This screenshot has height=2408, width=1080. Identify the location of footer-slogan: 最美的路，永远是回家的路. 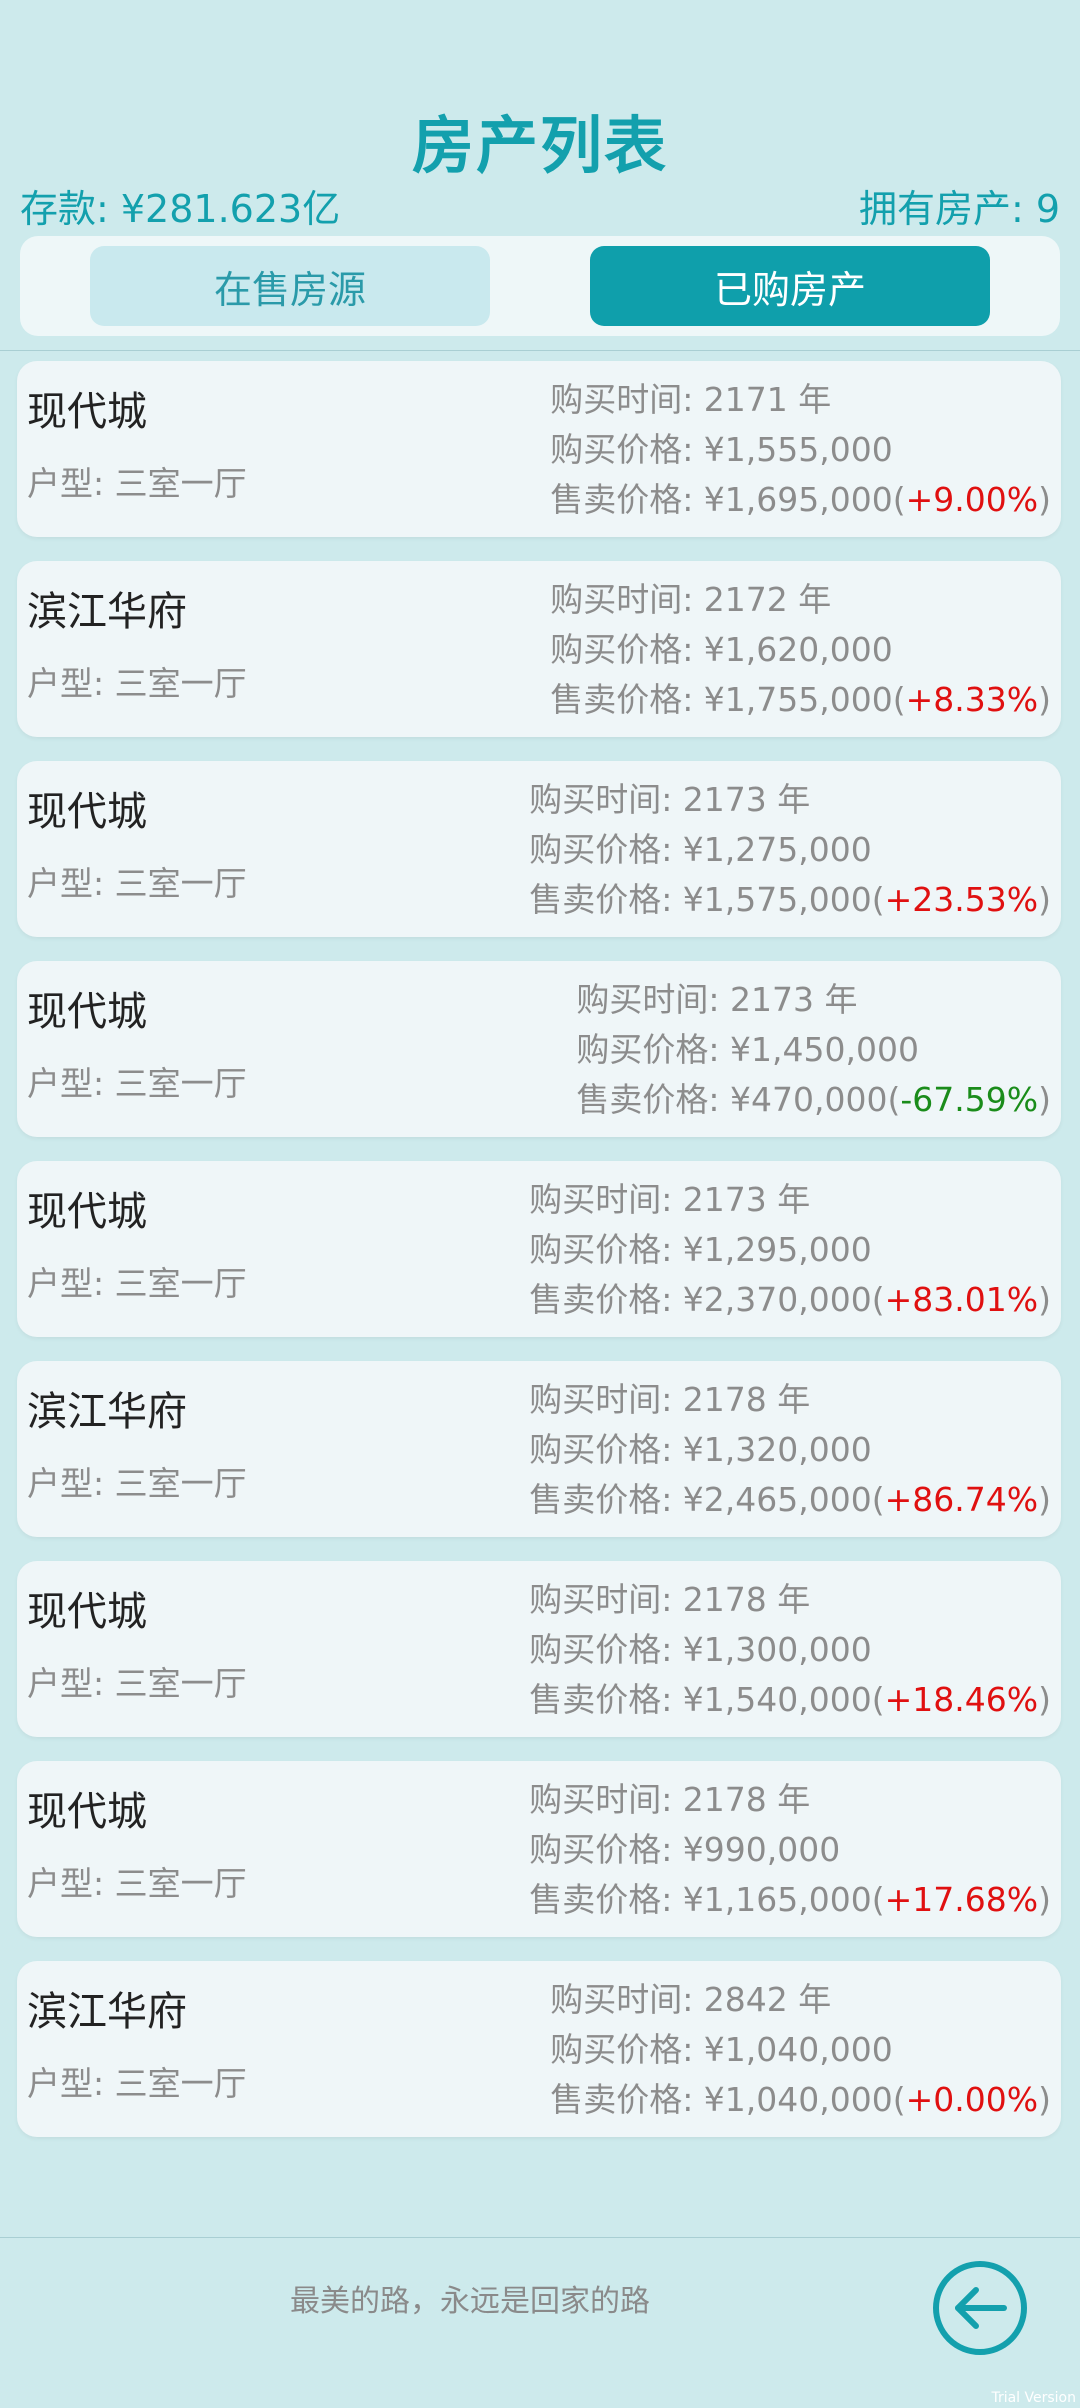
(470, 2301).